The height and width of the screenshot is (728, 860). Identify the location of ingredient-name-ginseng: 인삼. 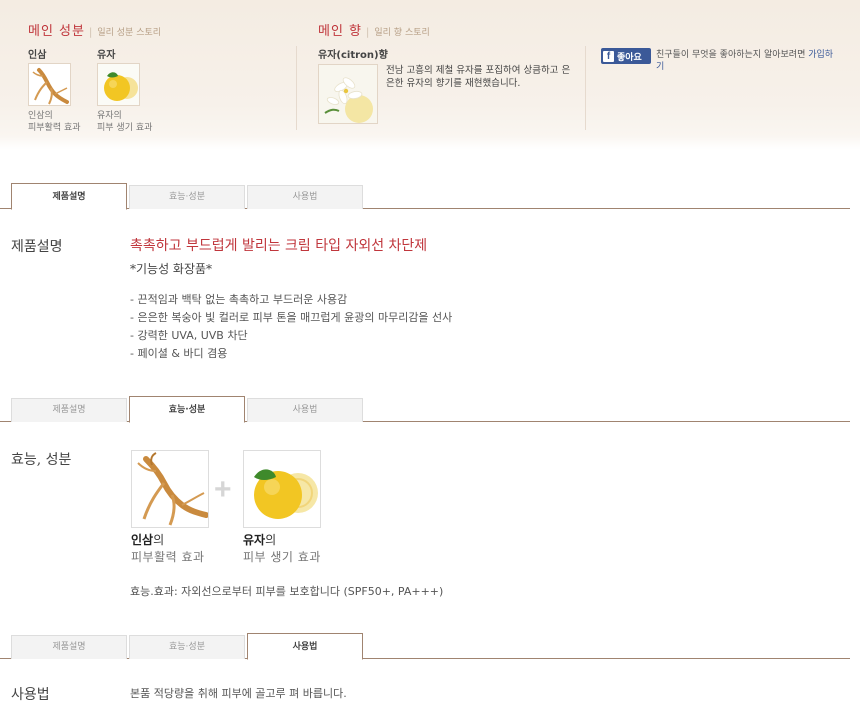
(37, 55).